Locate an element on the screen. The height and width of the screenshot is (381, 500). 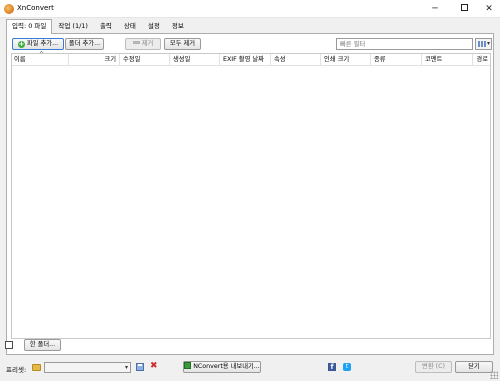
xnconvert-logo-icon is located at coordinates (9, 9).